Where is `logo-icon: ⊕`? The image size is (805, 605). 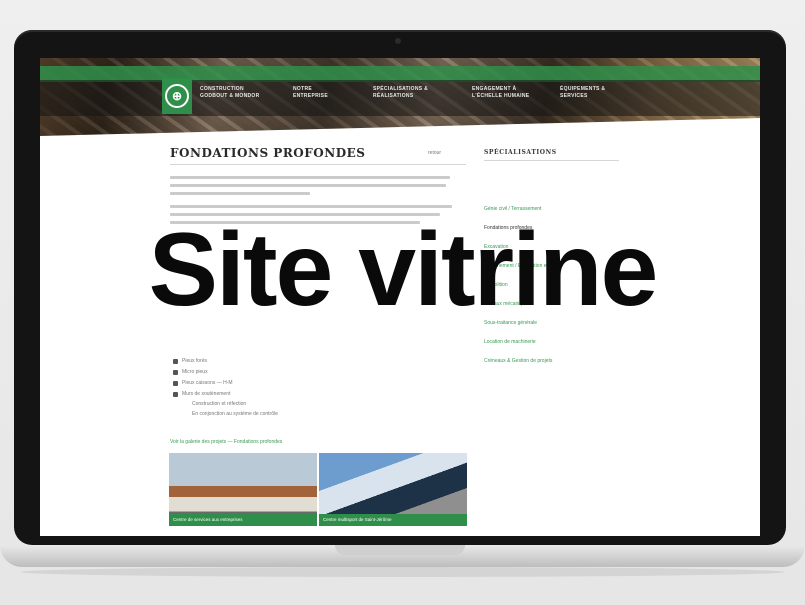
logo-icon: ⊕ is located at coordinates (177, 96).